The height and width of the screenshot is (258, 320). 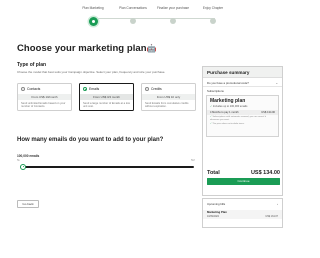 What do you see at coordinates (168, 89) in the screenshot?
I see `plan-card-header: Credits` at bounding box center [168, 89].